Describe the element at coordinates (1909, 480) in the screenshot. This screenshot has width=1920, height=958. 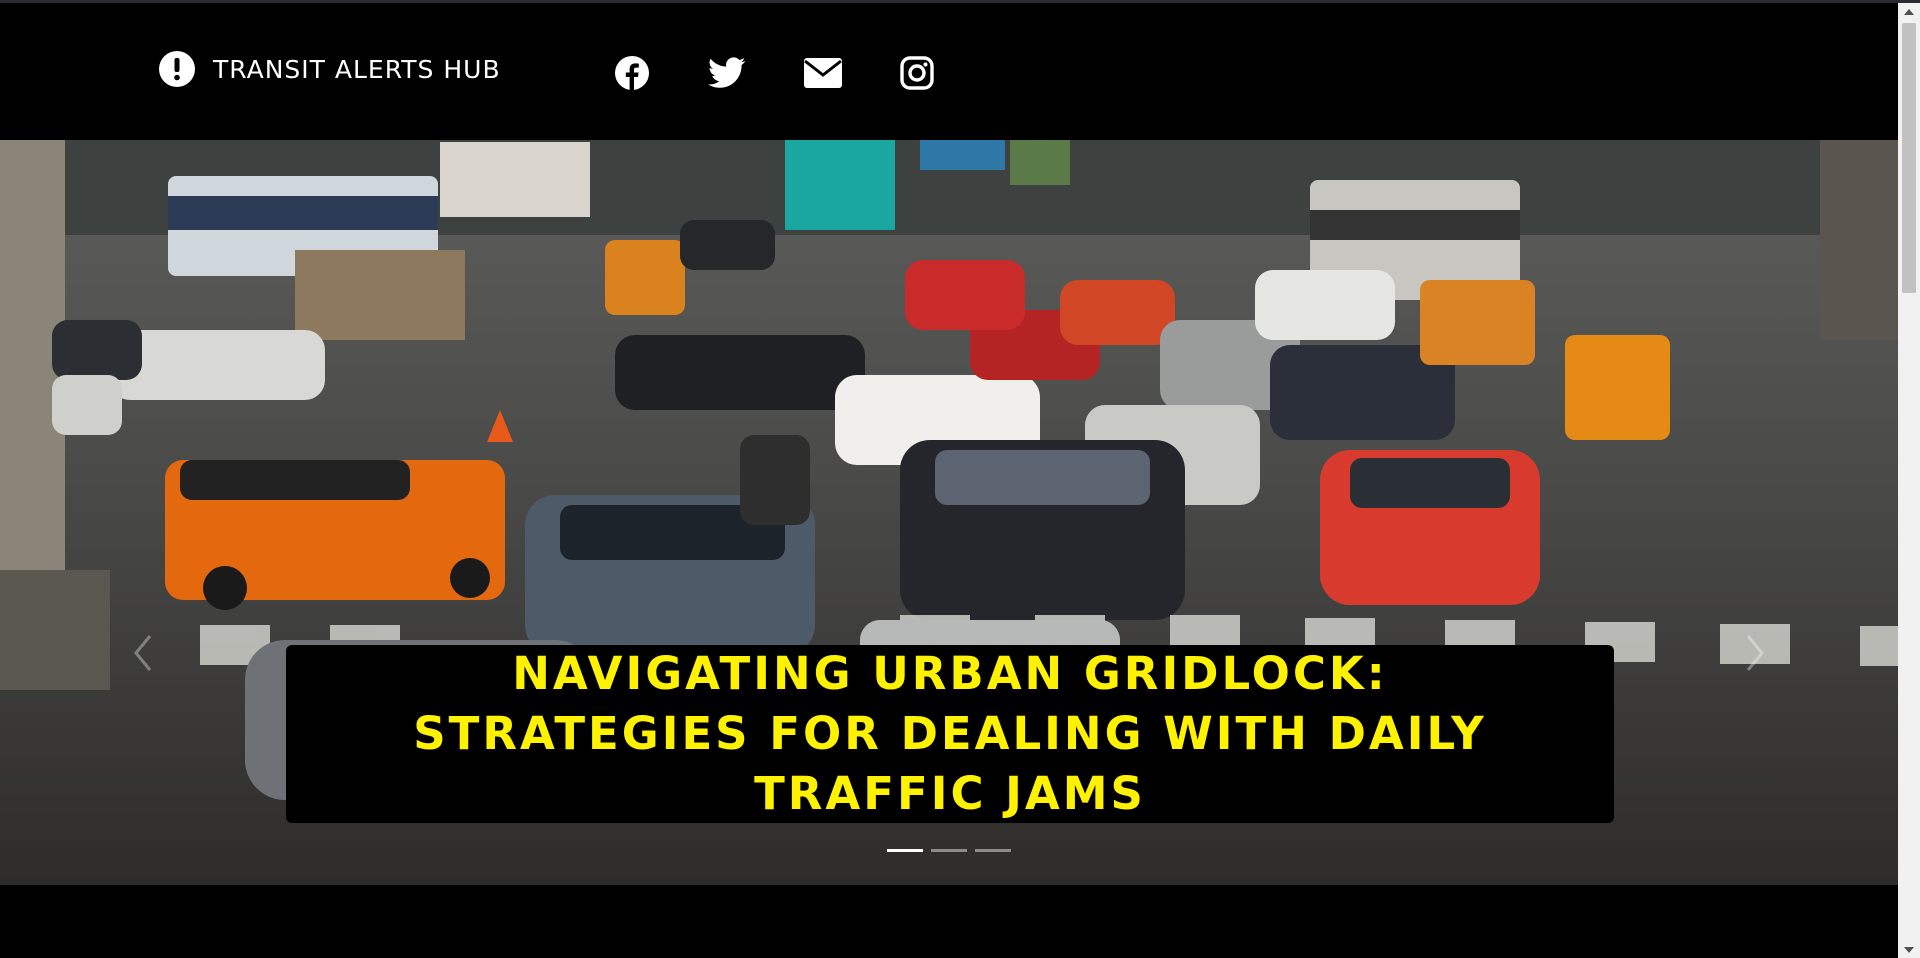
I see `vertical-scrollbar` at that location.